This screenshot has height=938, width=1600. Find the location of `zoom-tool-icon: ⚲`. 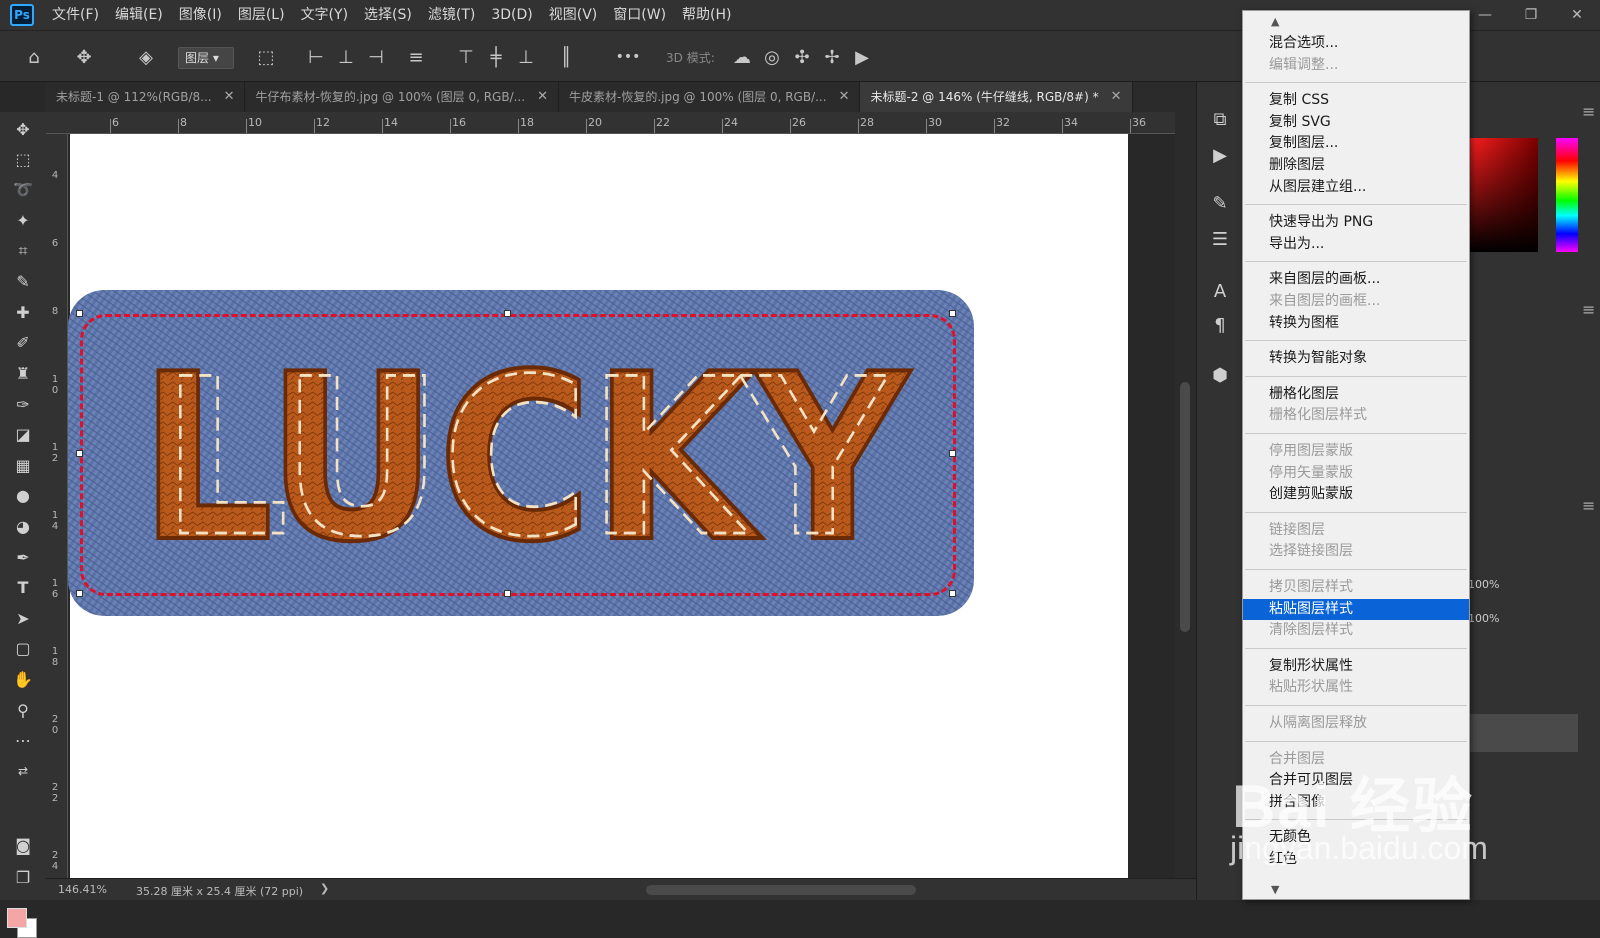

zoom-tool-icon: ⚲ is located at coordinates (23, 710).